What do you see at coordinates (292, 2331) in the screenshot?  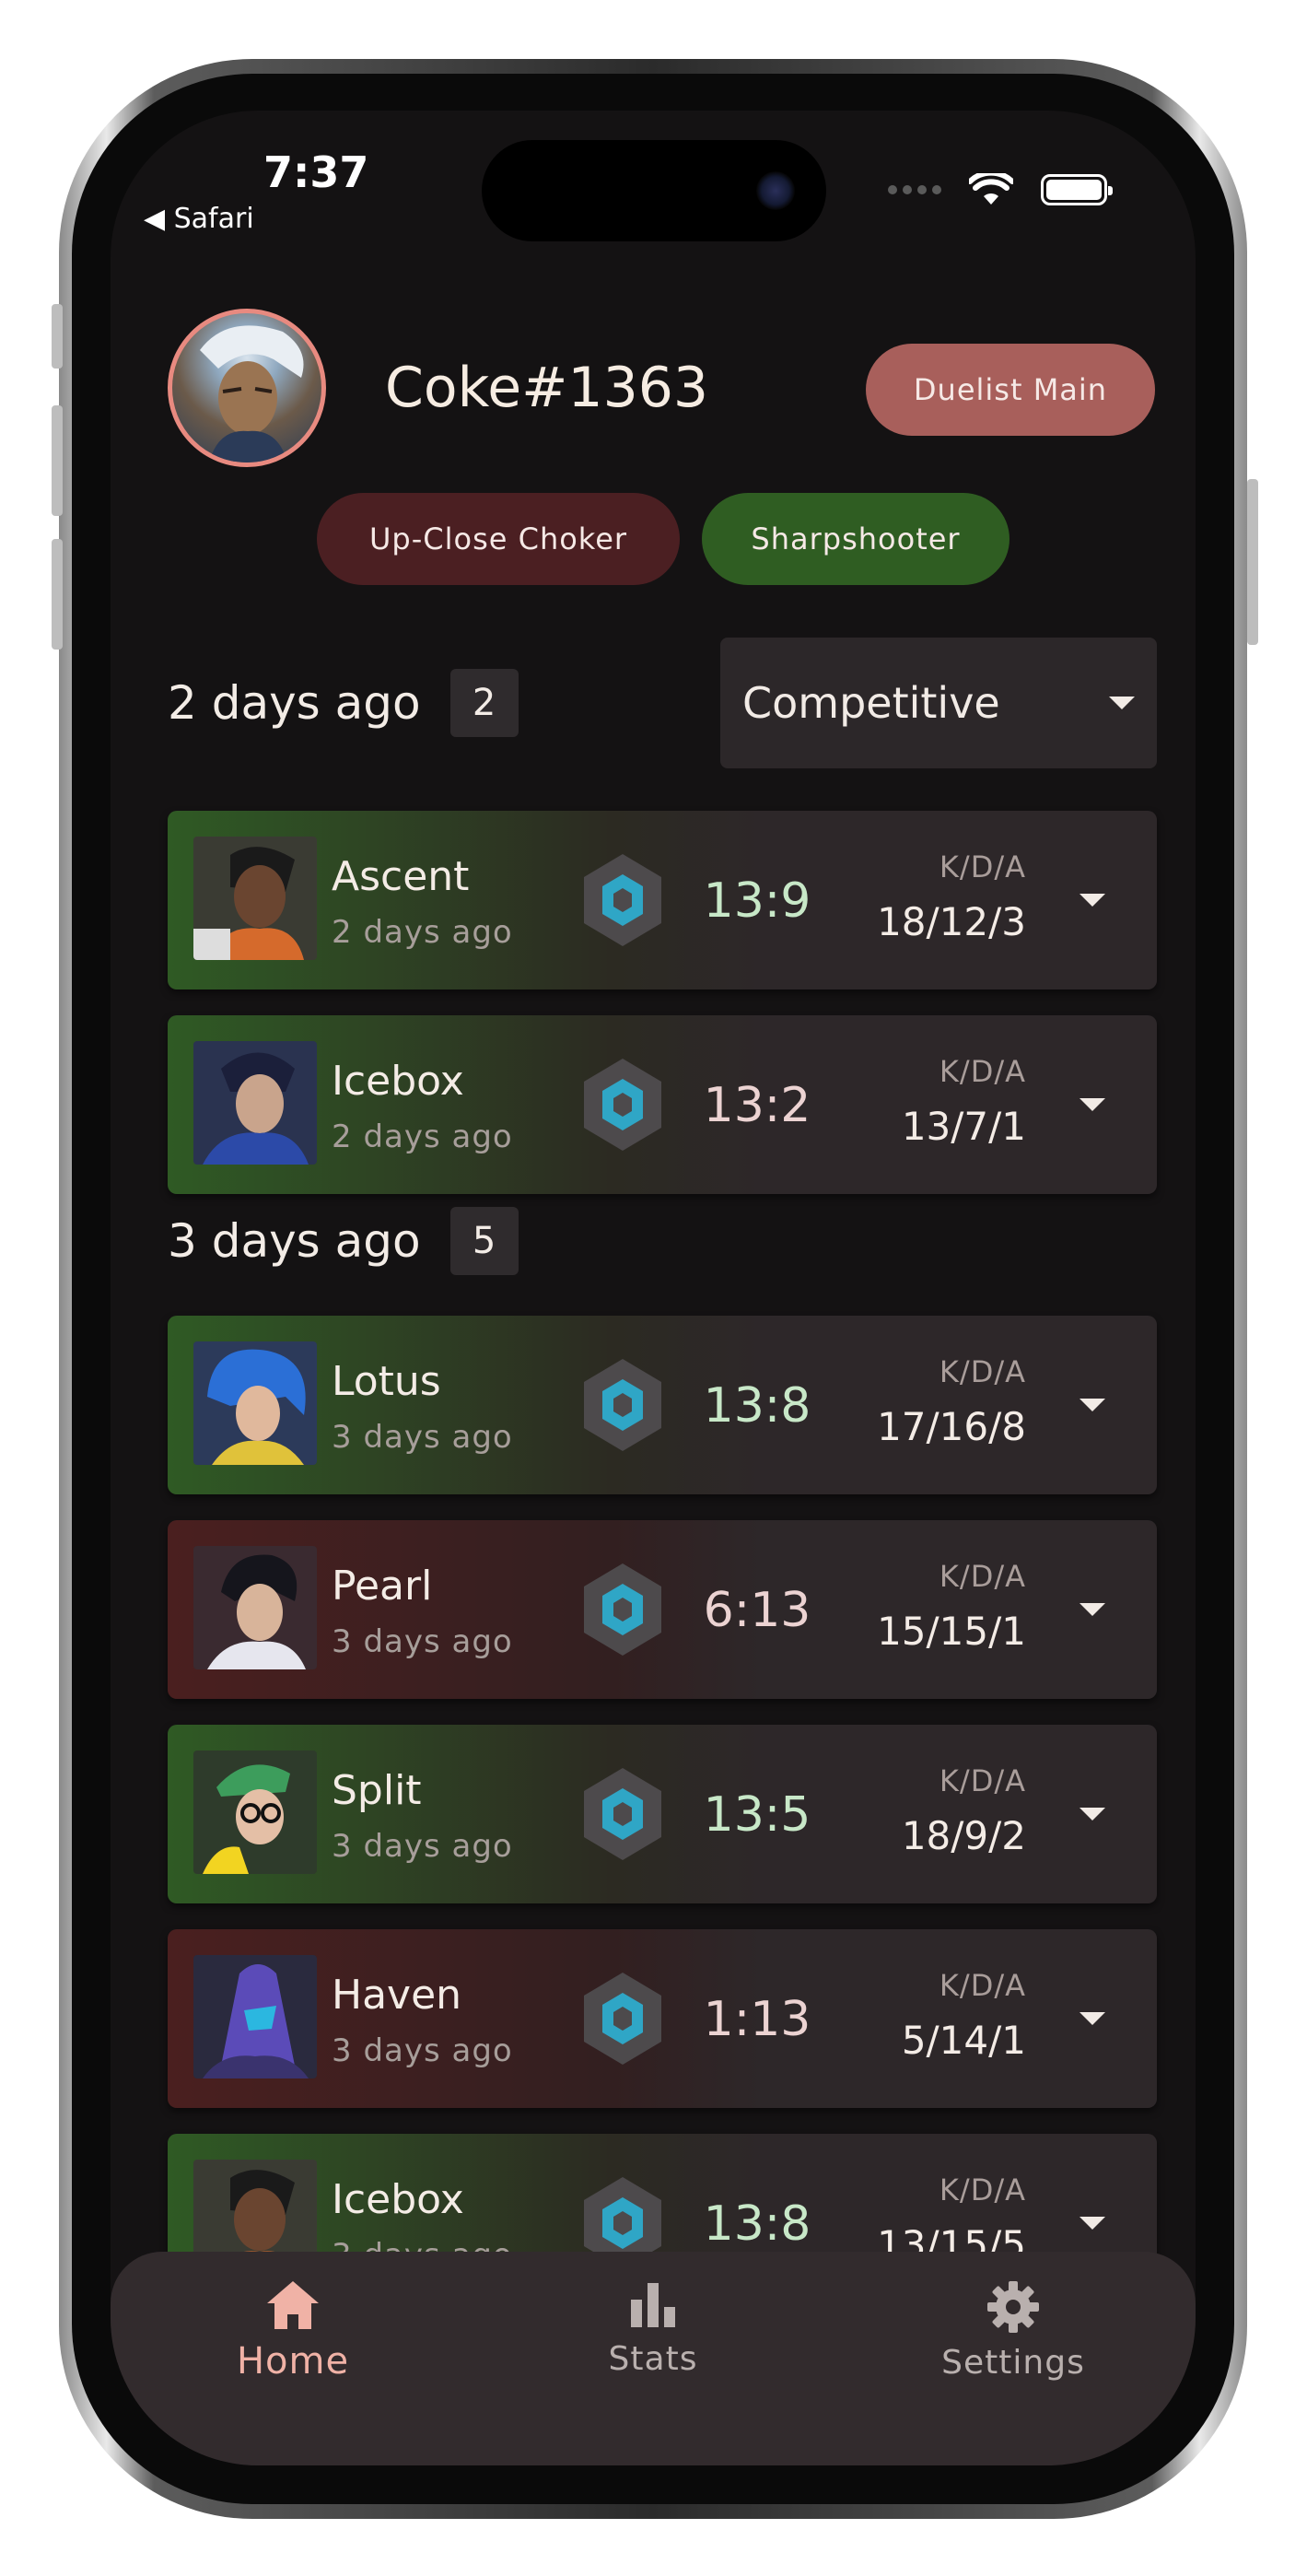 I see `nav-item-home: Home` at bounding box center [292, 2331].